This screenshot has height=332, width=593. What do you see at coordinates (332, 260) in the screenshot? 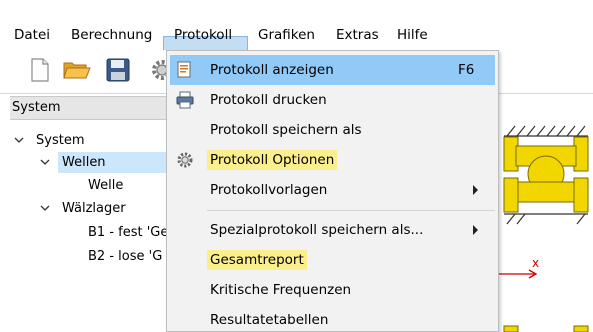
I see `menu-item-gesamtreport: Gesamtreport` at bounding box center [332, 260].